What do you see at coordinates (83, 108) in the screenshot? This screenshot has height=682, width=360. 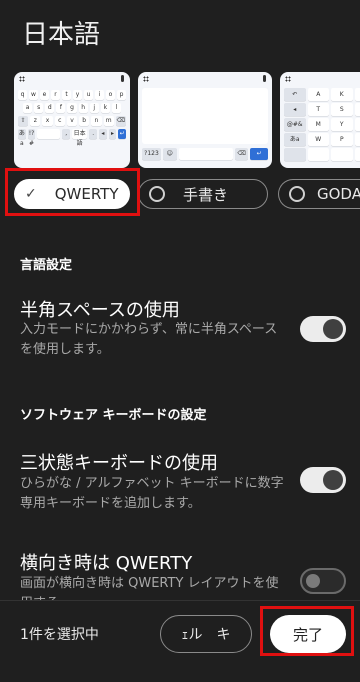 I see `keyboard-key: h` at bounding box center [83, 108].